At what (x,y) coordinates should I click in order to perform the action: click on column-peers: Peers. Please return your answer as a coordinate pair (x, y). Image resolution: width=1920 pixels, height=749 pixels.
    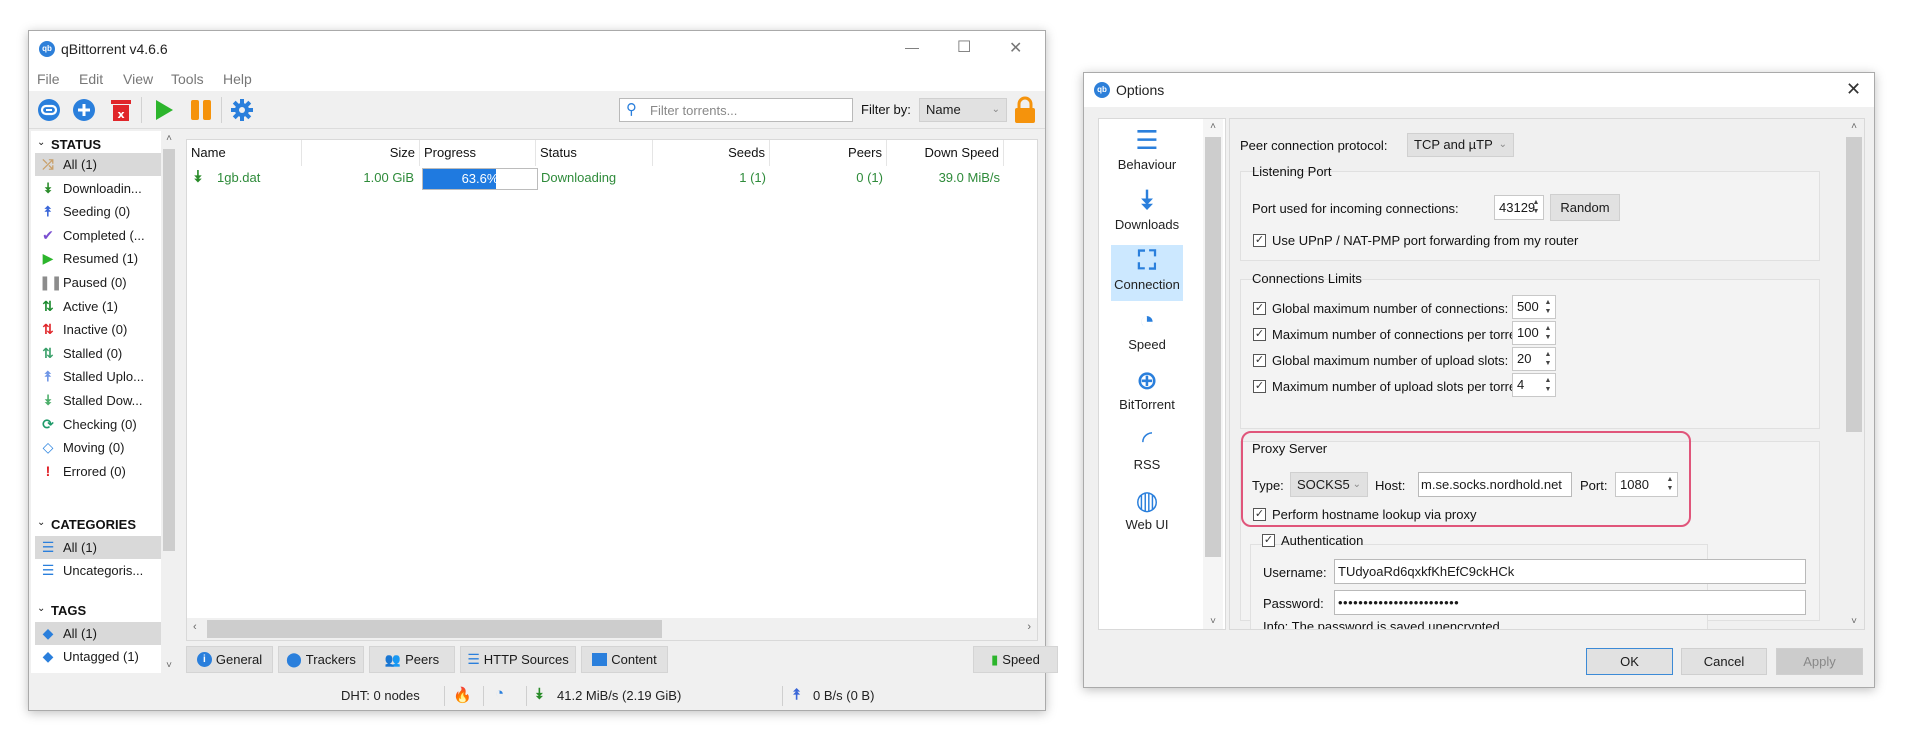
    Looking at the image, I should click on (828, 153).